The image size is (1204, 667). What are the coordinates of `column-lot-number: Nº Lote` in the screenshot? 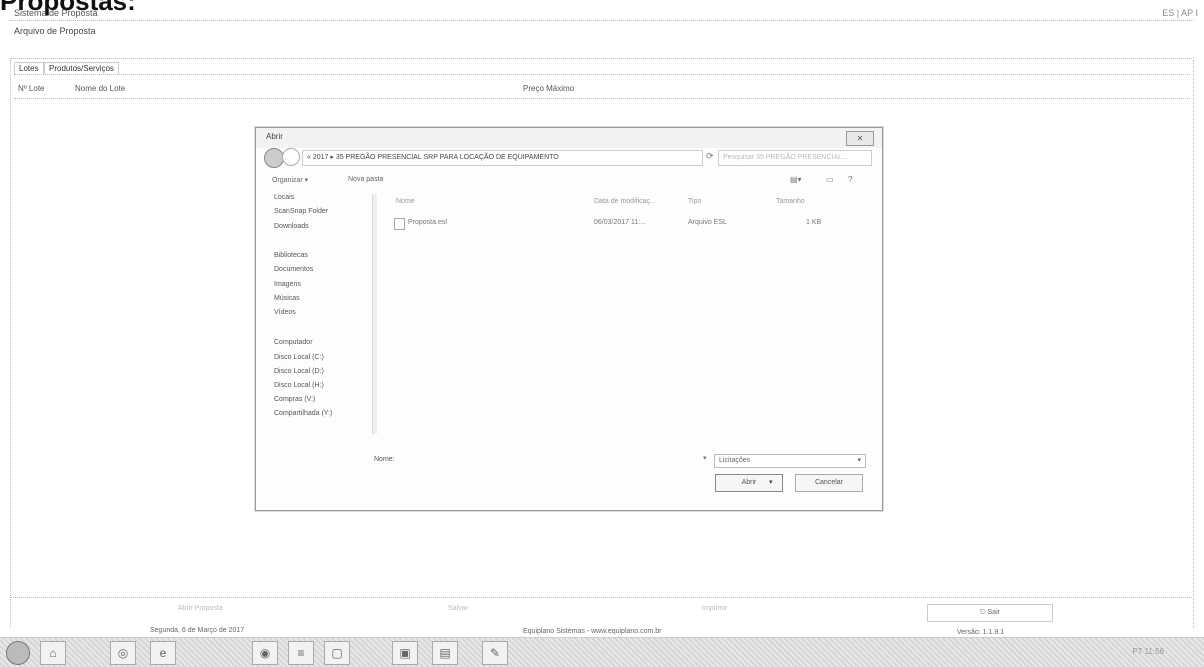 It's located at (31, 88).